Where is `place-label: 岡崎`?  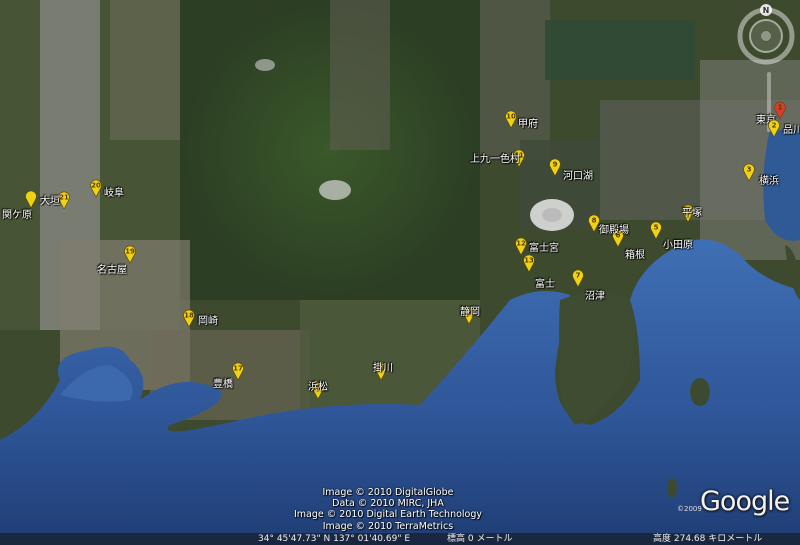 place-label: 岡崎 is located at coordinates (208, 319).